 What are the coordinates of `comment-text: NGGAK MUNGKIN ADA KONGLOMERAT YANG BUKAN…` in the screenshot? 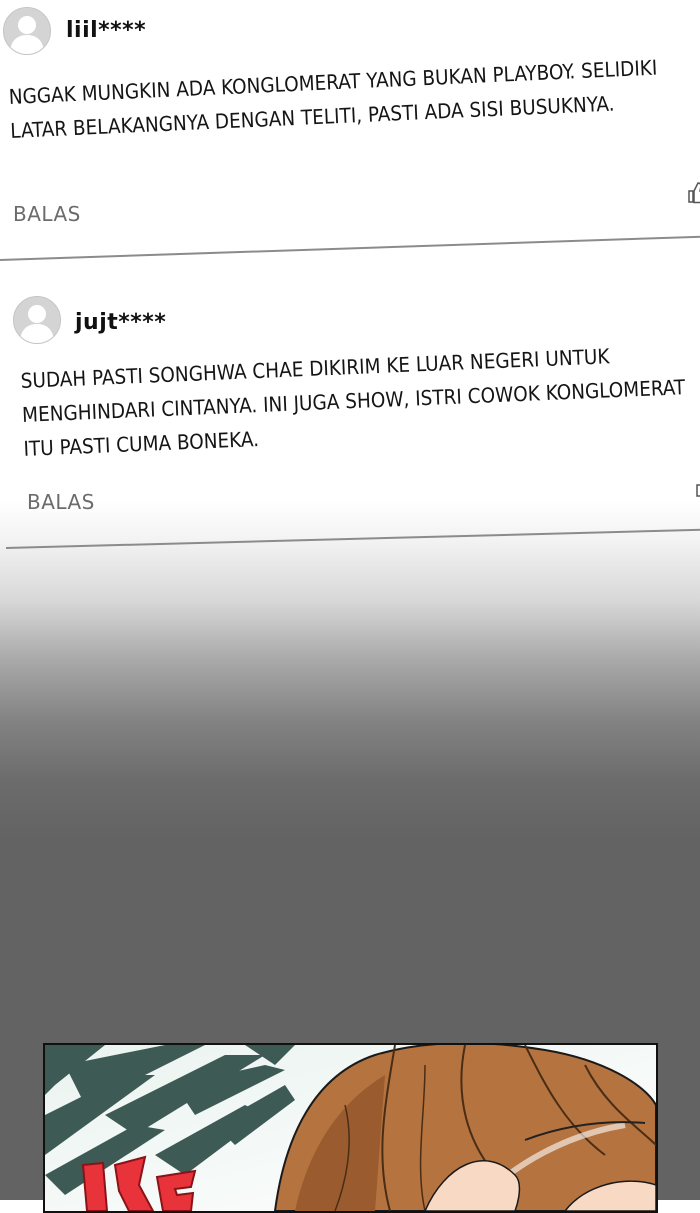 It's located at (333, 99).